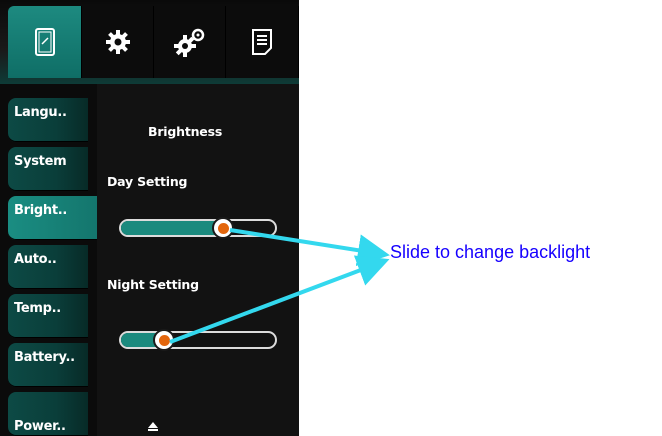 The width and height of the screenshot is (662, 436). I want to click on arrow-to-day-slider, so click(309, 247).